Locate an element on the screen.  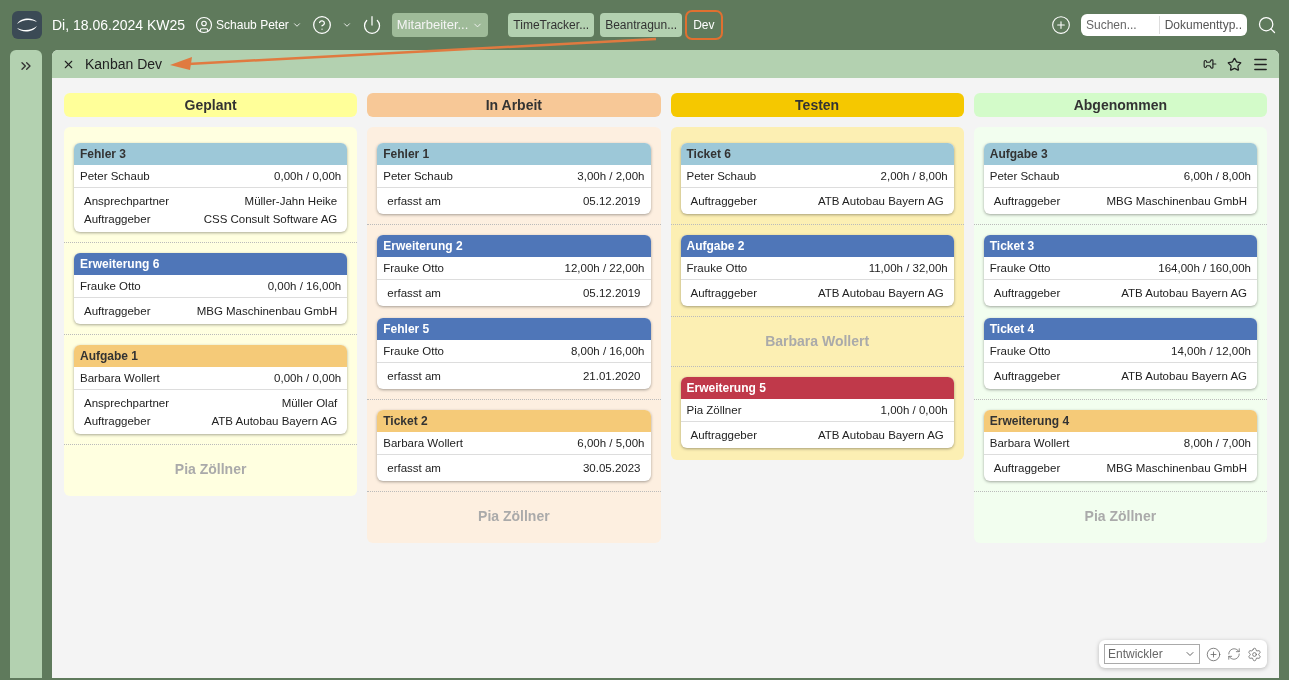
hours-value: 6,00h / 5,00h is located at coordinates (611, 443).